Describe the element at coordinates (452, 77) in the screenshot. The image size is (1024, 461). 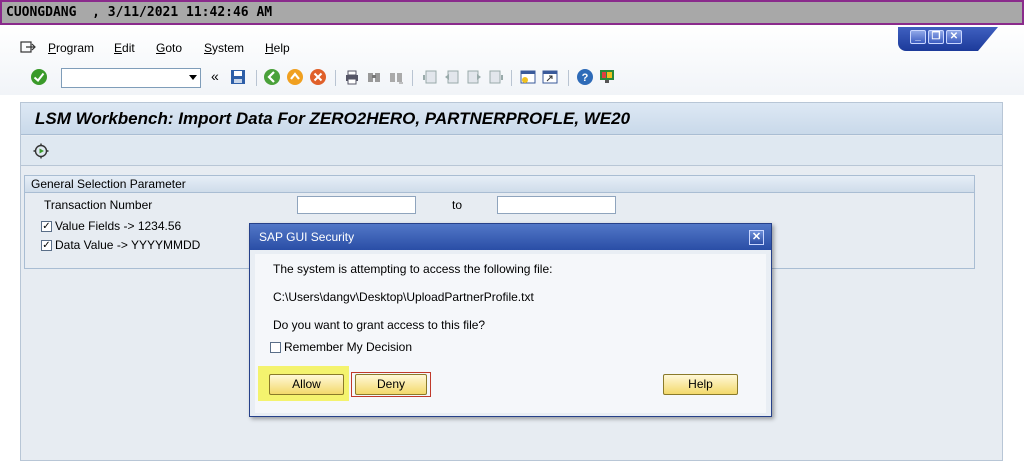
I see `previous-page-icon` at that location.